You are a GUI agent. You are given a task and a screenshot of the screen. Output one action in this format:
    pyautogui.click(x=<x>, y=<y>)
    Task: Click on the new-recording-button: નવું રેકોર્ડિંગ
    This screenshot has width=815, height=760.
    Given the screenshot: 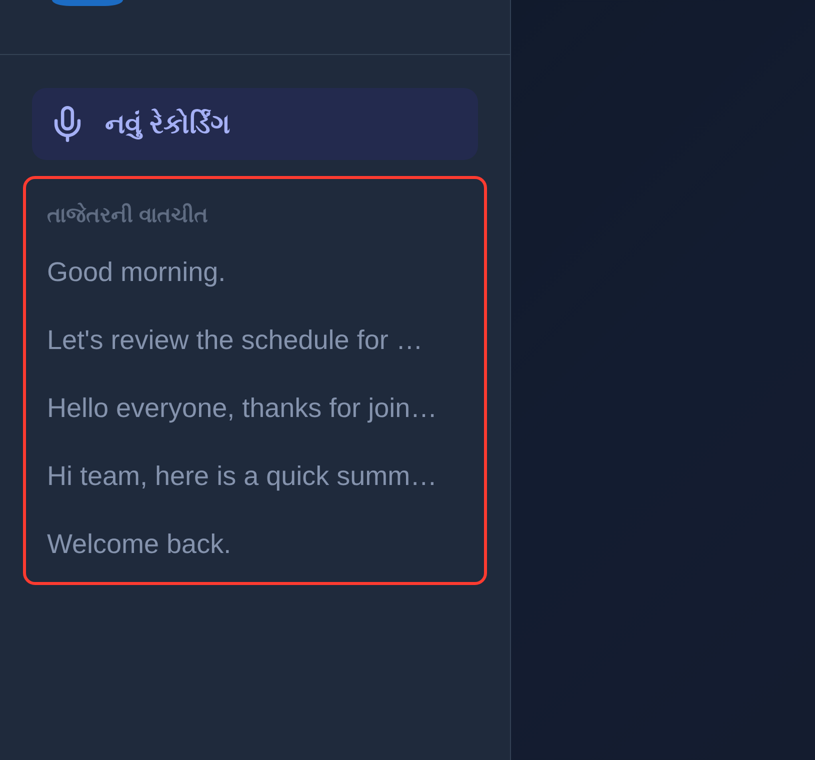 What is the action you would take?
    pyautogui.click(x=255, y=124)
    